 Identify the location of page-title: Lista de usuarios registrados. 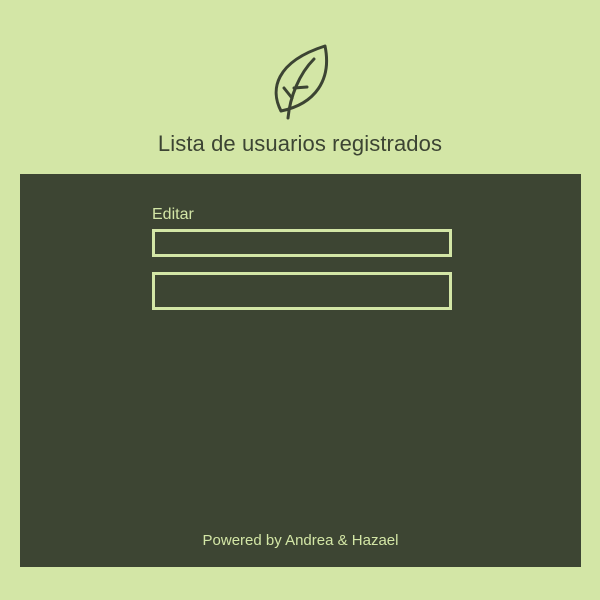
(300, 143).